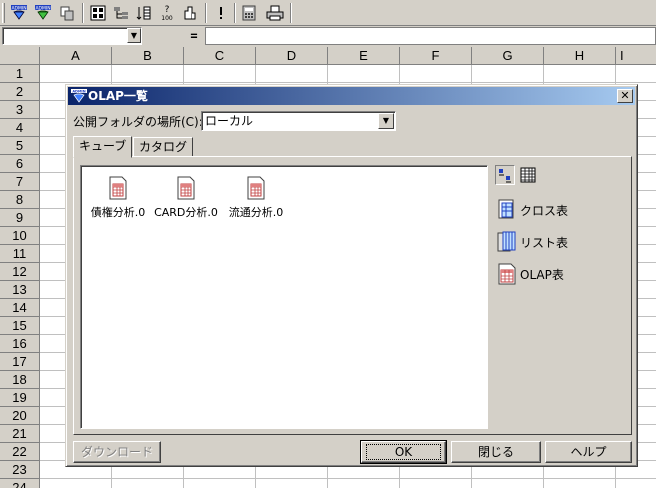  What do you see at coordinates (163, 147) in the screenshot?
I see `tab-catalog: カタログ` at bounding box center [163, 147].